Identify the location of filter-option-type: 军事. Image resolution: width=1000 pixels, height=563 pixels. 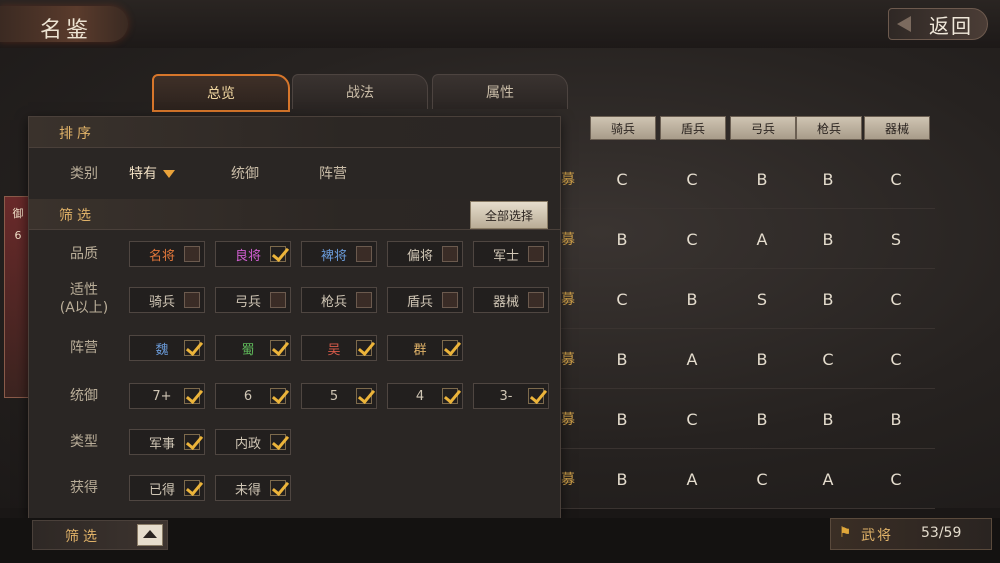
(167, 442).